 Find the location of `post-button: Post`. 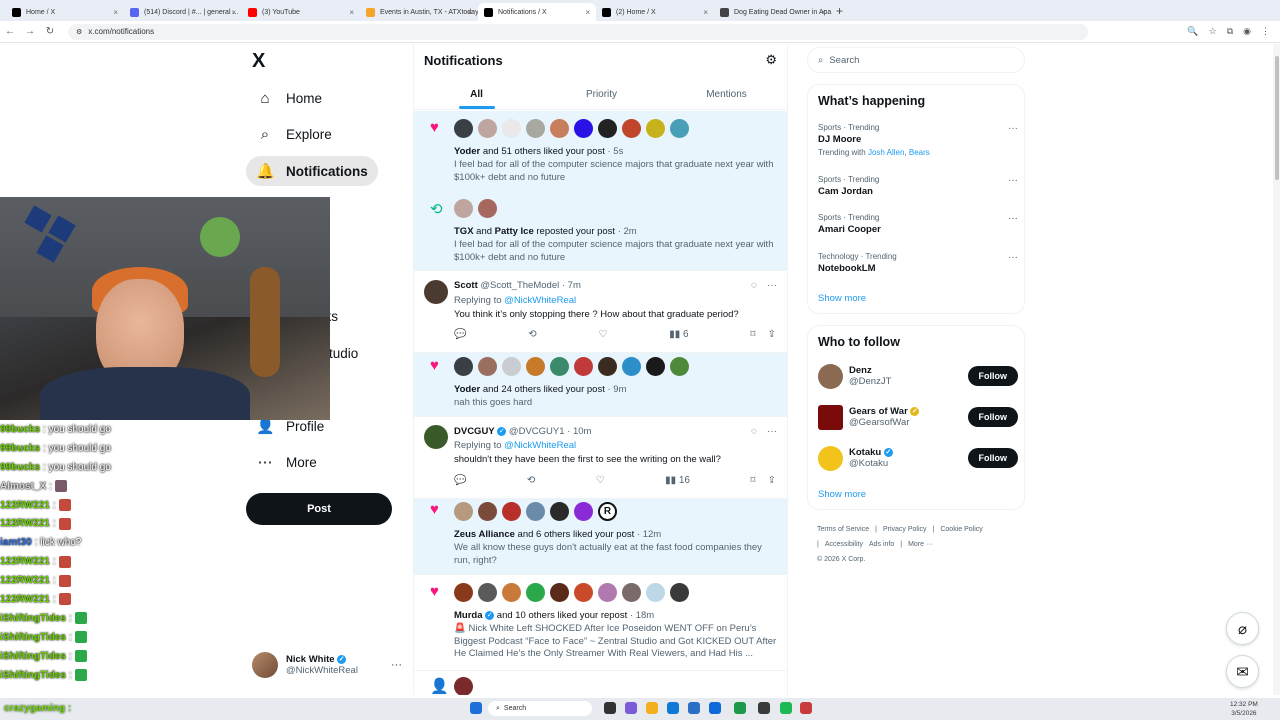

post-button: Post is located at coordinates (319, 509).